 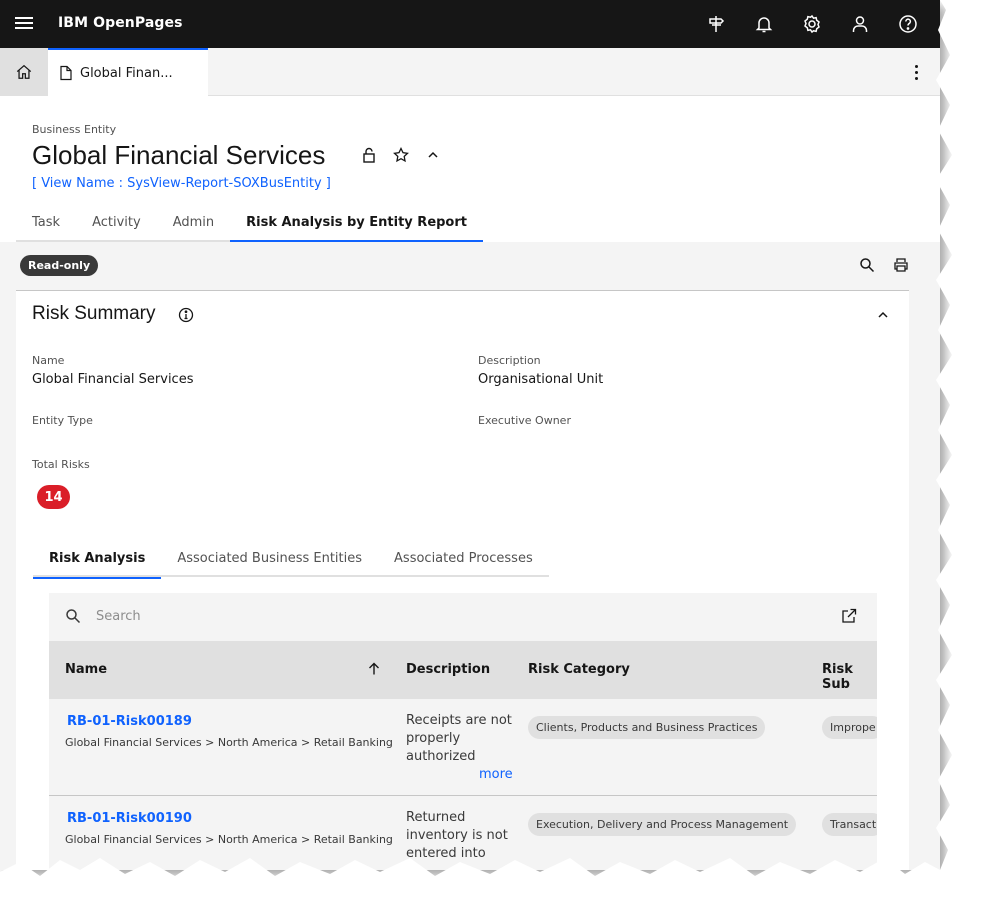 I want to click on entity-type-field-label: Entity Type, so click(x=62, y=420).